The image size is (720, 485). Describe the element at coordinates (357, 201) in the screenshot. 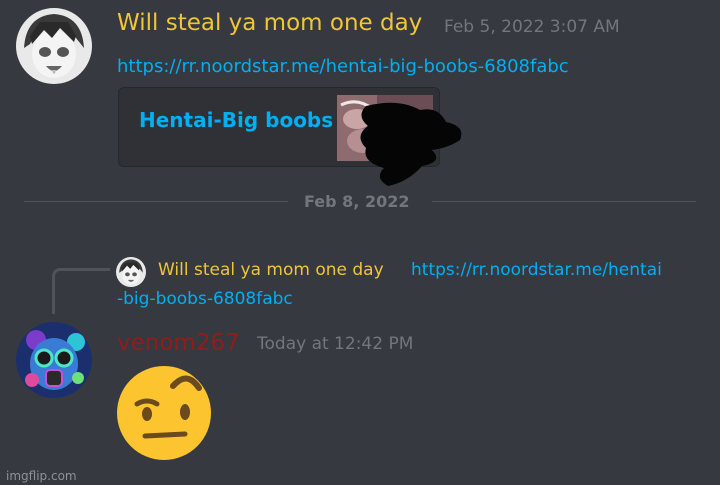

I see `date-divider: Feb 8, 2022` at that location.